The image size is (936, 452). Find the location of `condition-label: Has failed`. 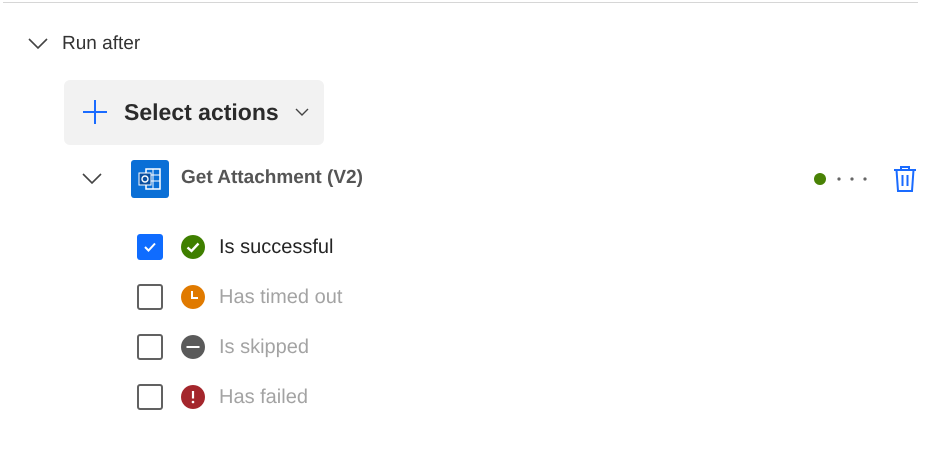

condition-label: Has failed is located at coordinates (263, 397).